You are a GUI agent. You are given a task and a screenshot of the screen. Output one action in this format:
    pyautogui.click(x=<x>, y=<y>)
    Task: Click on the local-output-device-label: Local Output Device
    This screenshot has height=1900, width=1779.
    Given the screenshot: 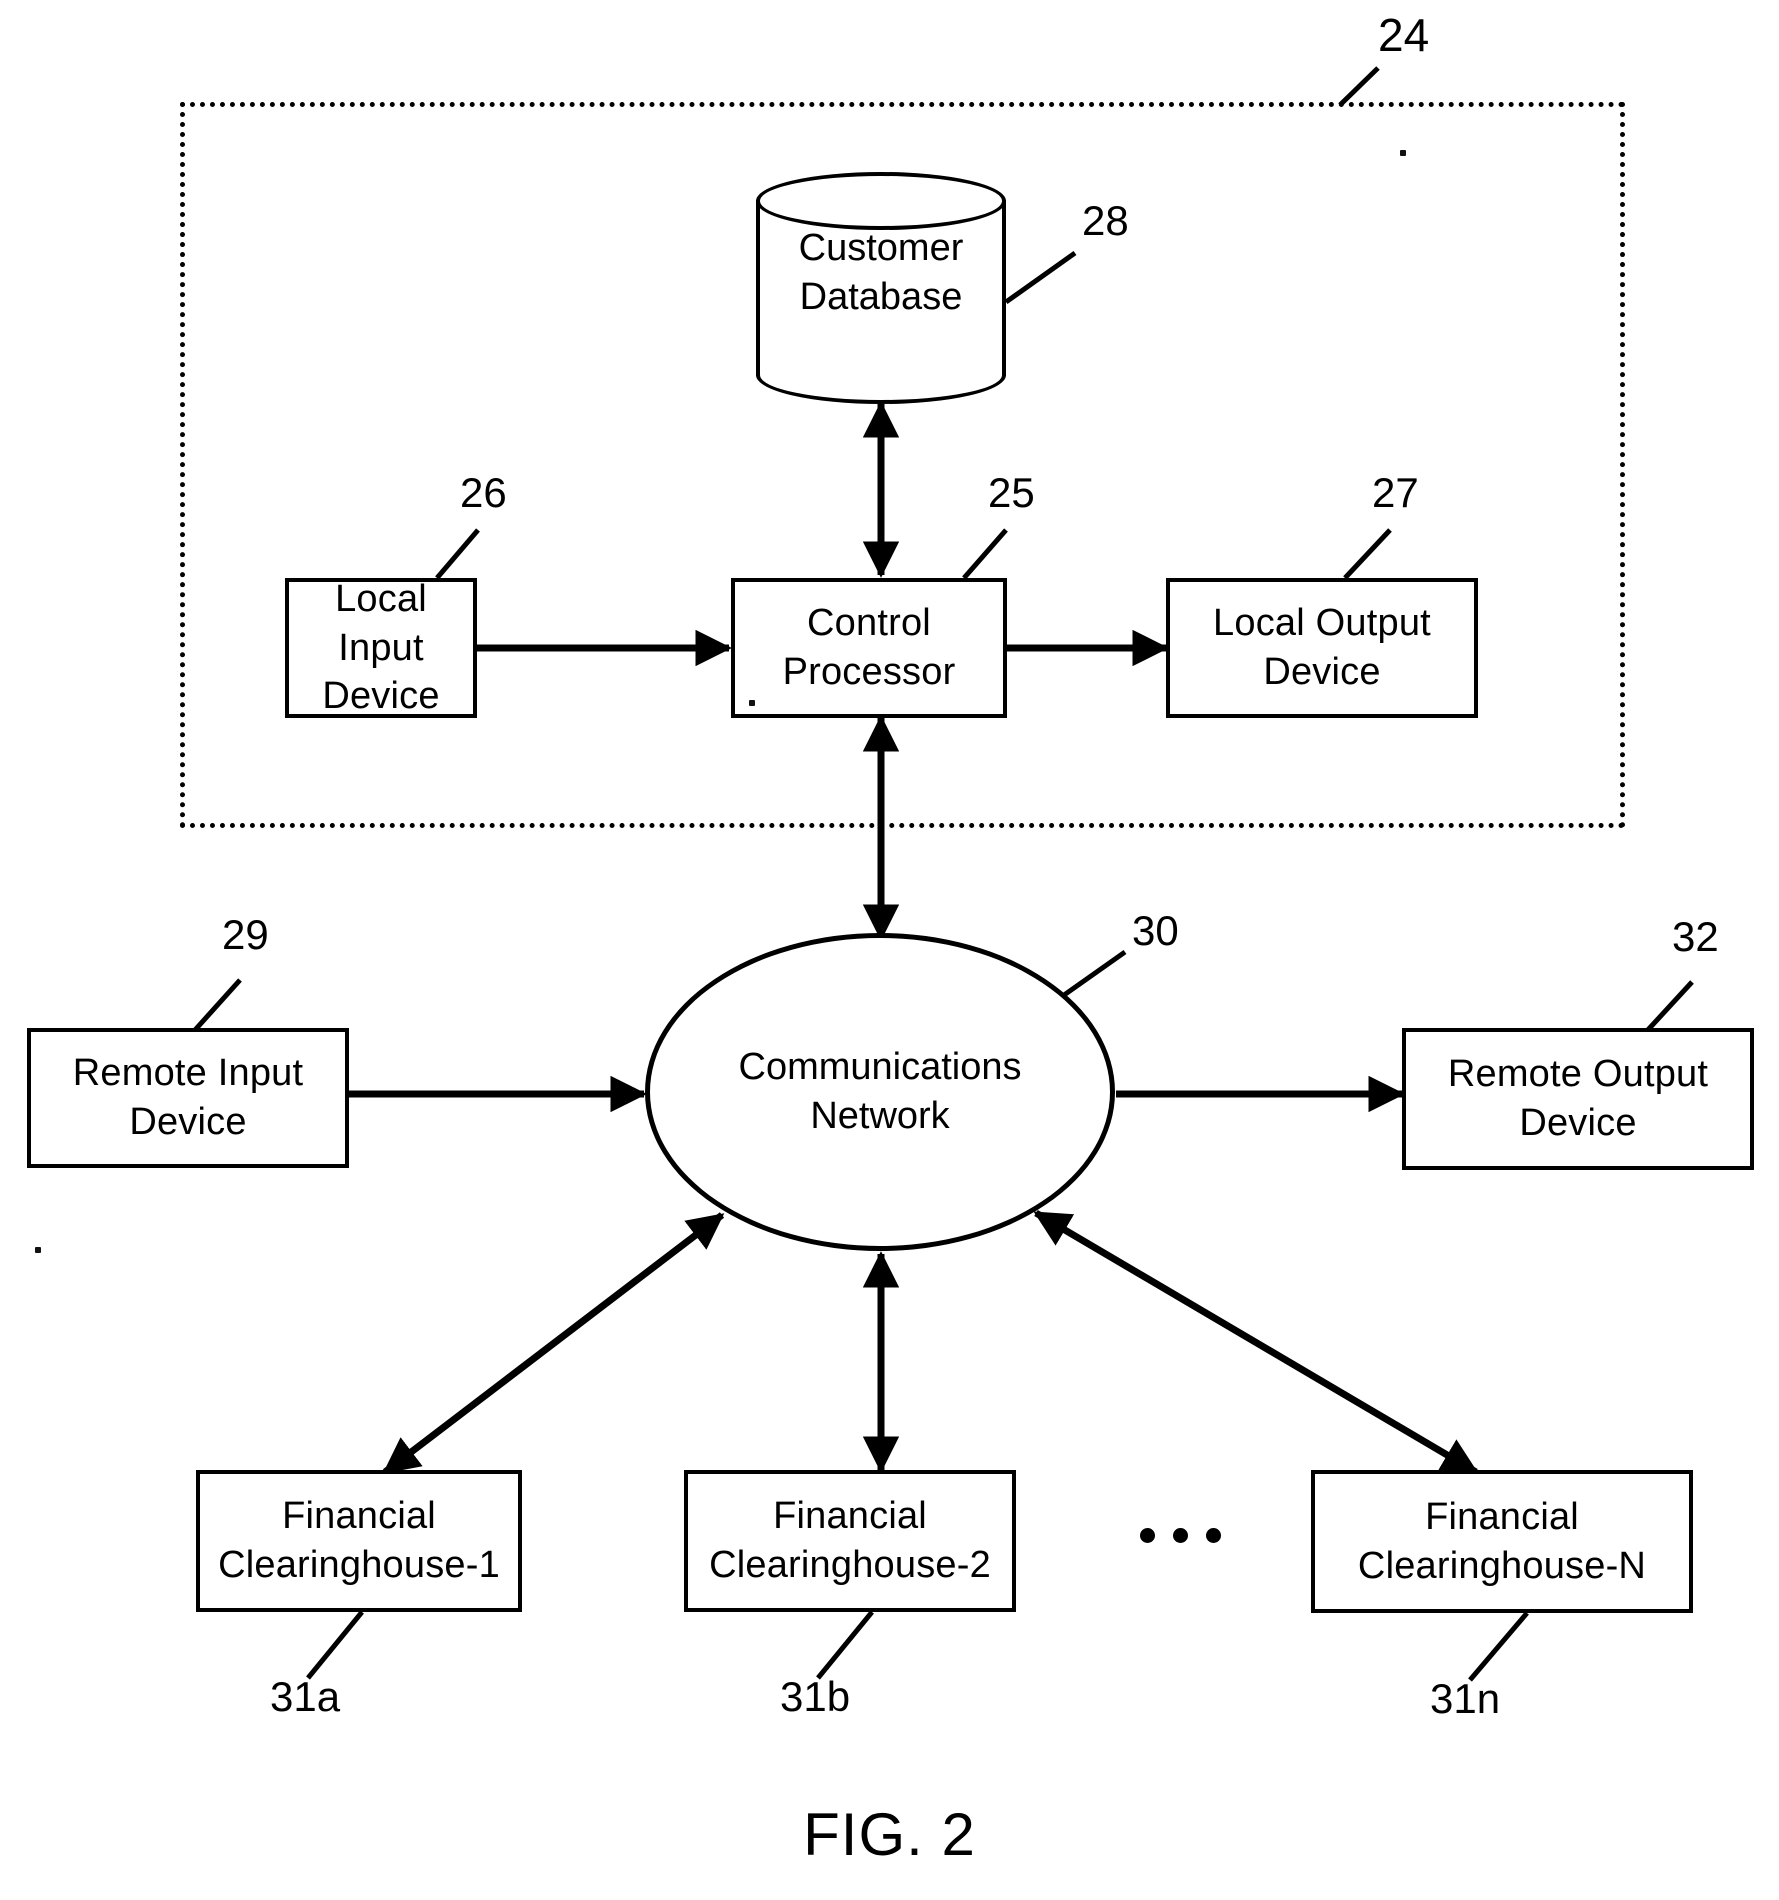 What is the action you would take?
    pyautogui.click(x=1322, y=647)
    